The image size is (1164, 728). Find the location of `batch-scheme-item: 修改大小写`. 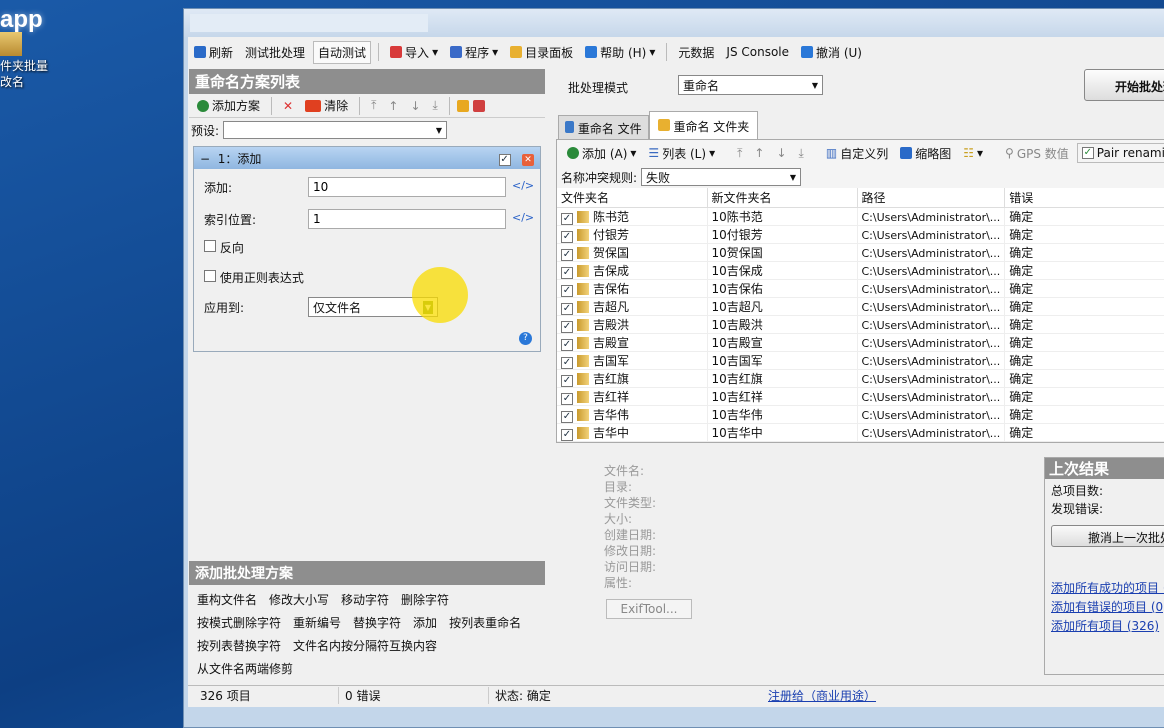

batch-scheme-item: 修改大小写 is located at coordinates (299, 600).